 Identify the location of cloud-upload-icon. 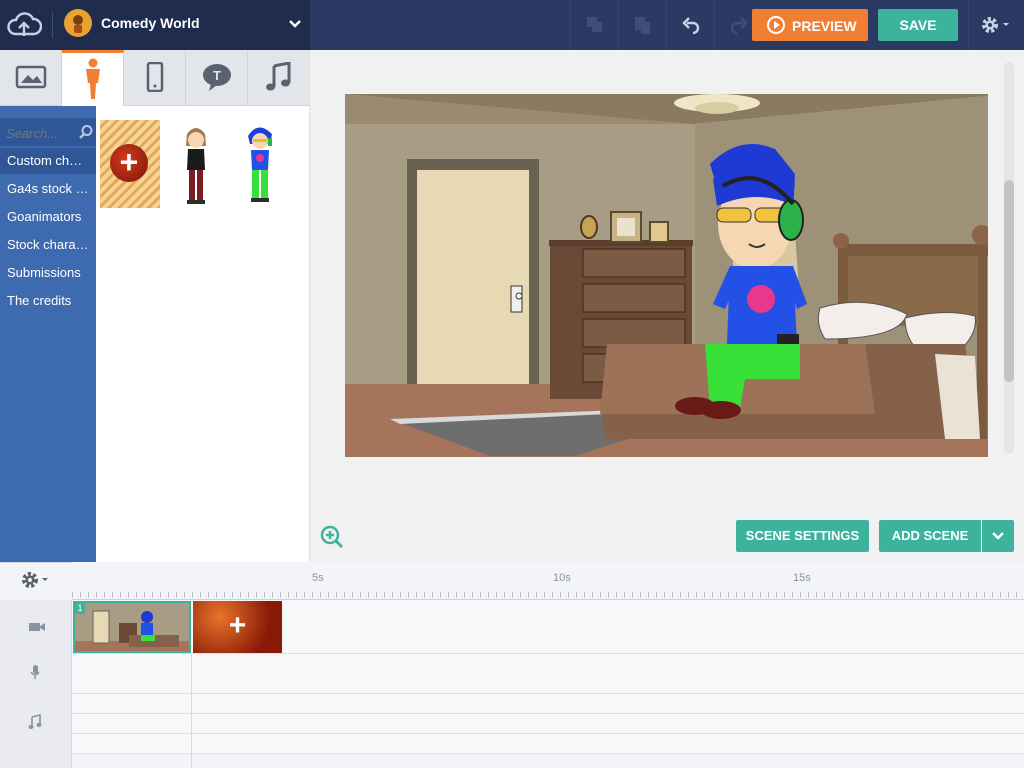
(24, 25).